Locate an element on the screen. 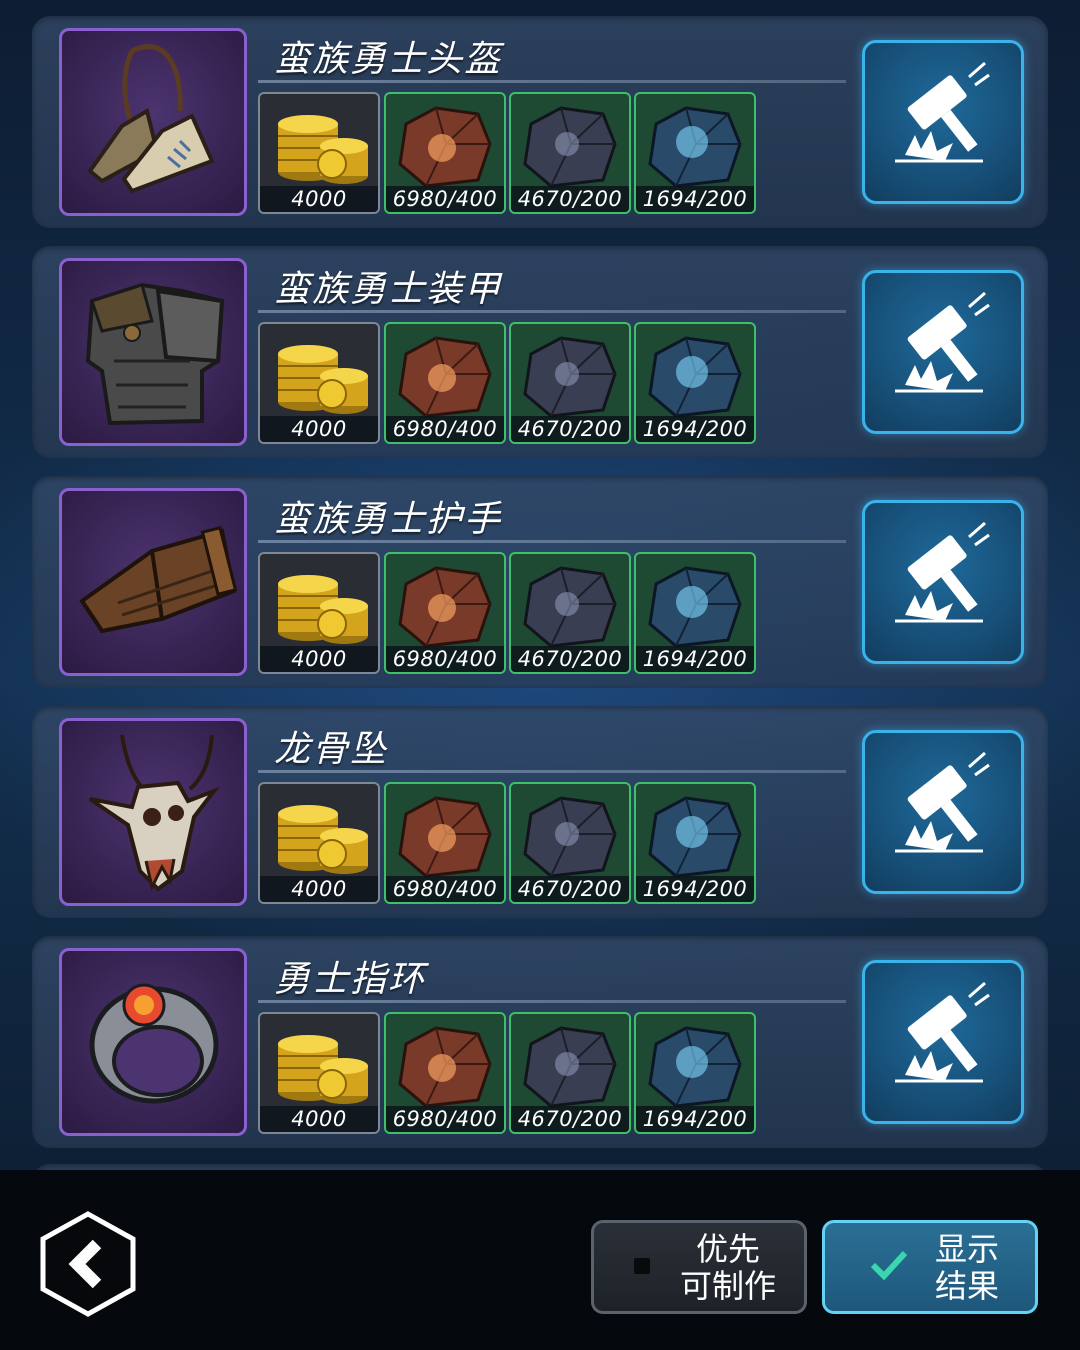  craft-row: 勇士指环 4000 6980/400 4670/200 1694/200 is located at coordinates (540, 1042).